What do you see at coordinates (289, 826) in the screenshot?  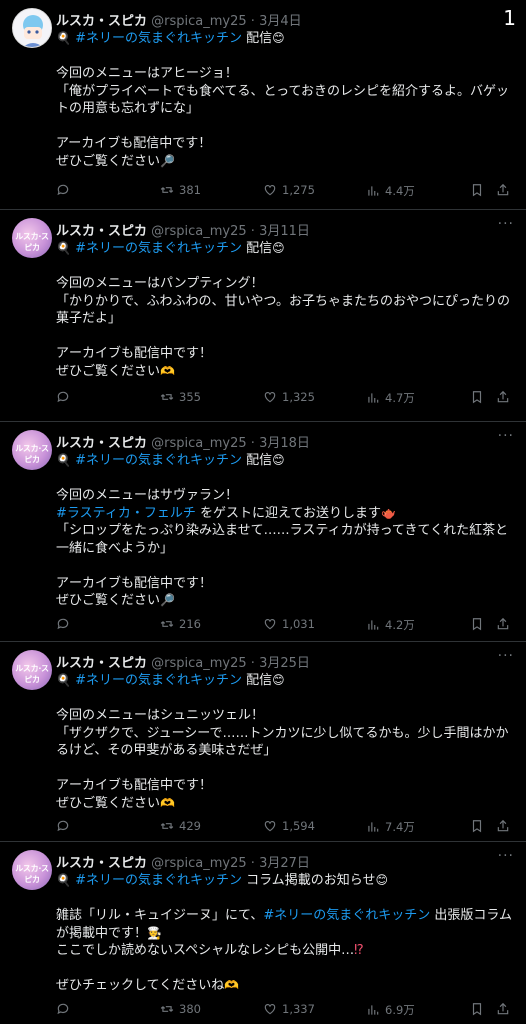 I see `like-button: 1,594` at bounding box center [289, 826].